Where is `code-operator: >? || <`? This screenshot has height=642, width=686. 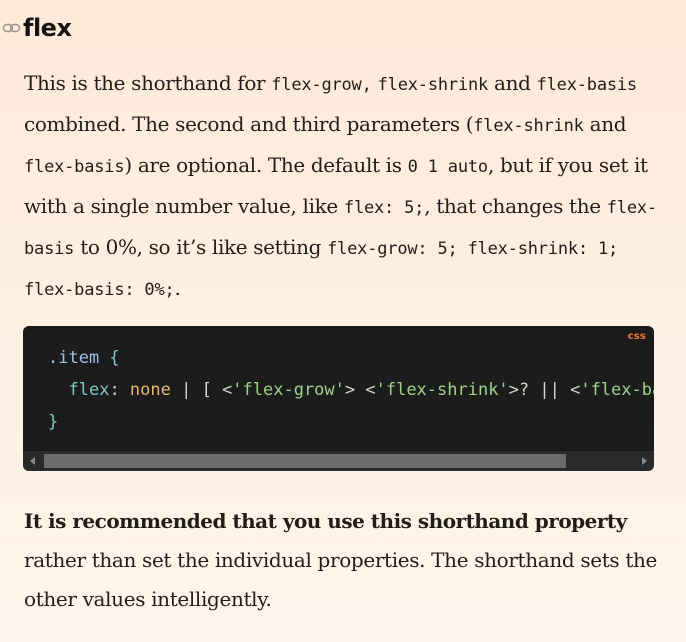
code-operator: >? || < is located at coordinates (544, 390).